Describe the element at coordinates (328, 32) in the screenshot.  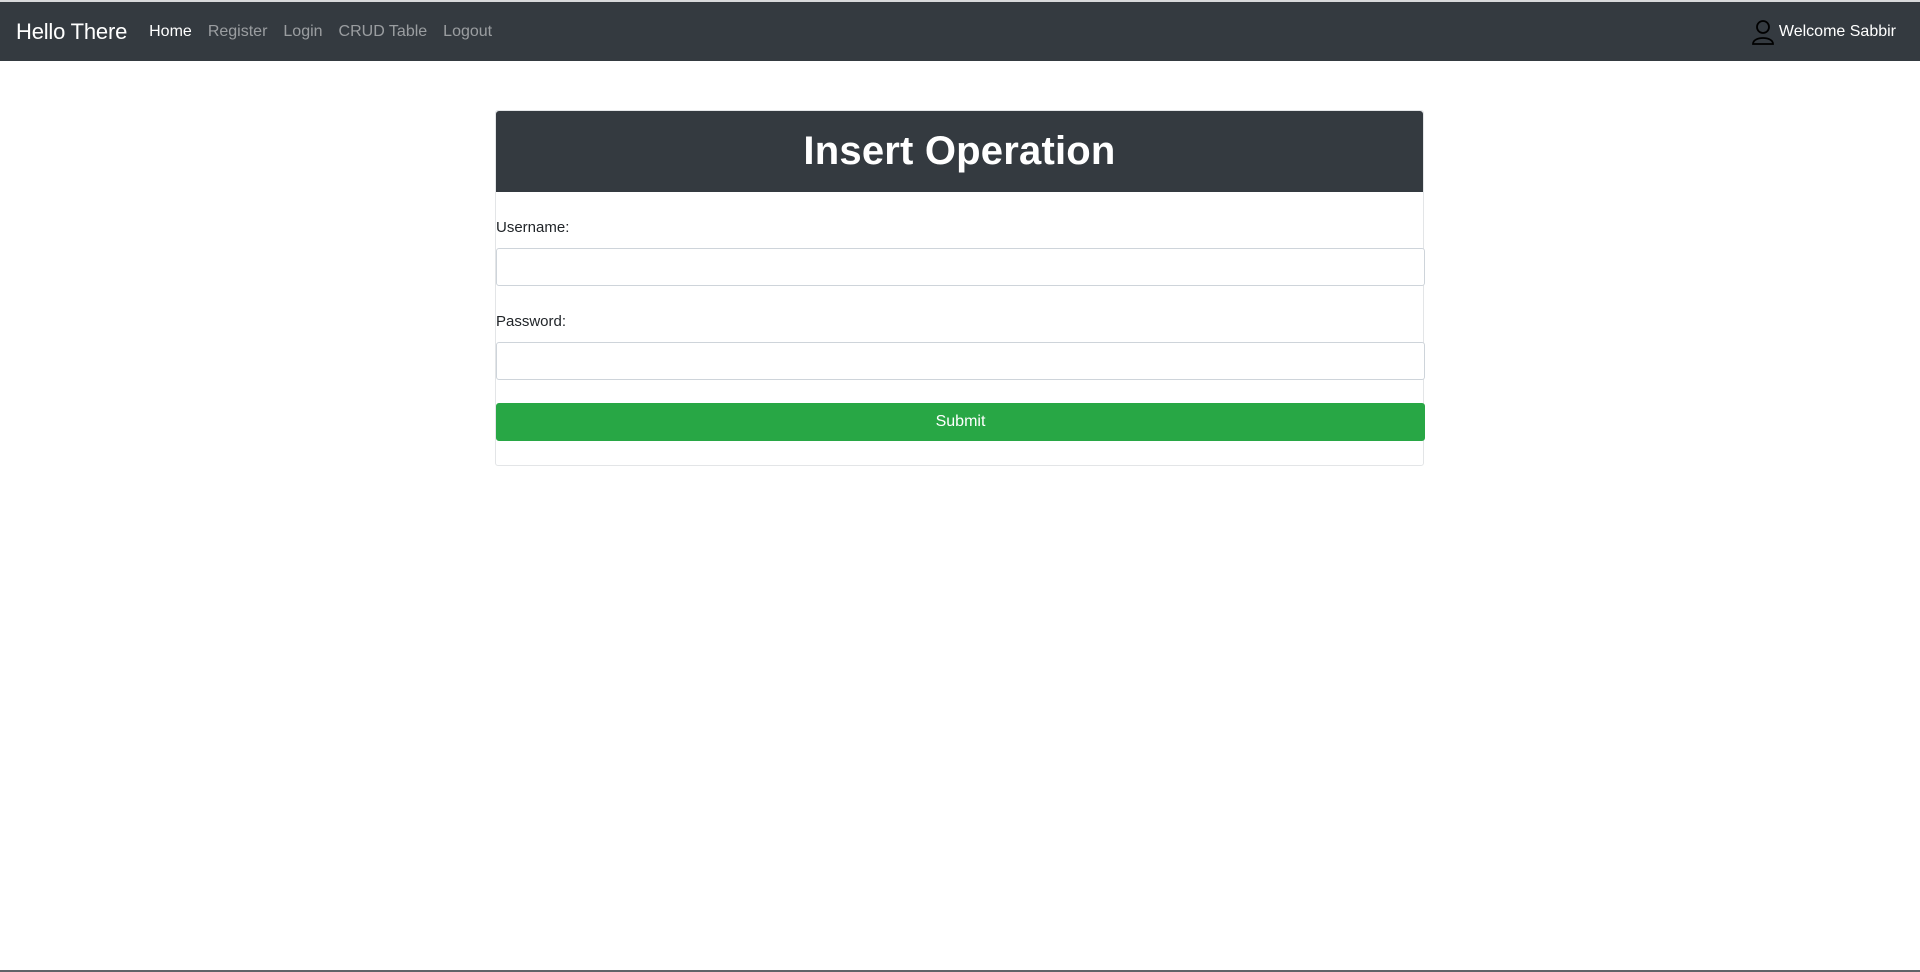
I see `nav-links: Home Register Login CRUD Table Logout` at that location.